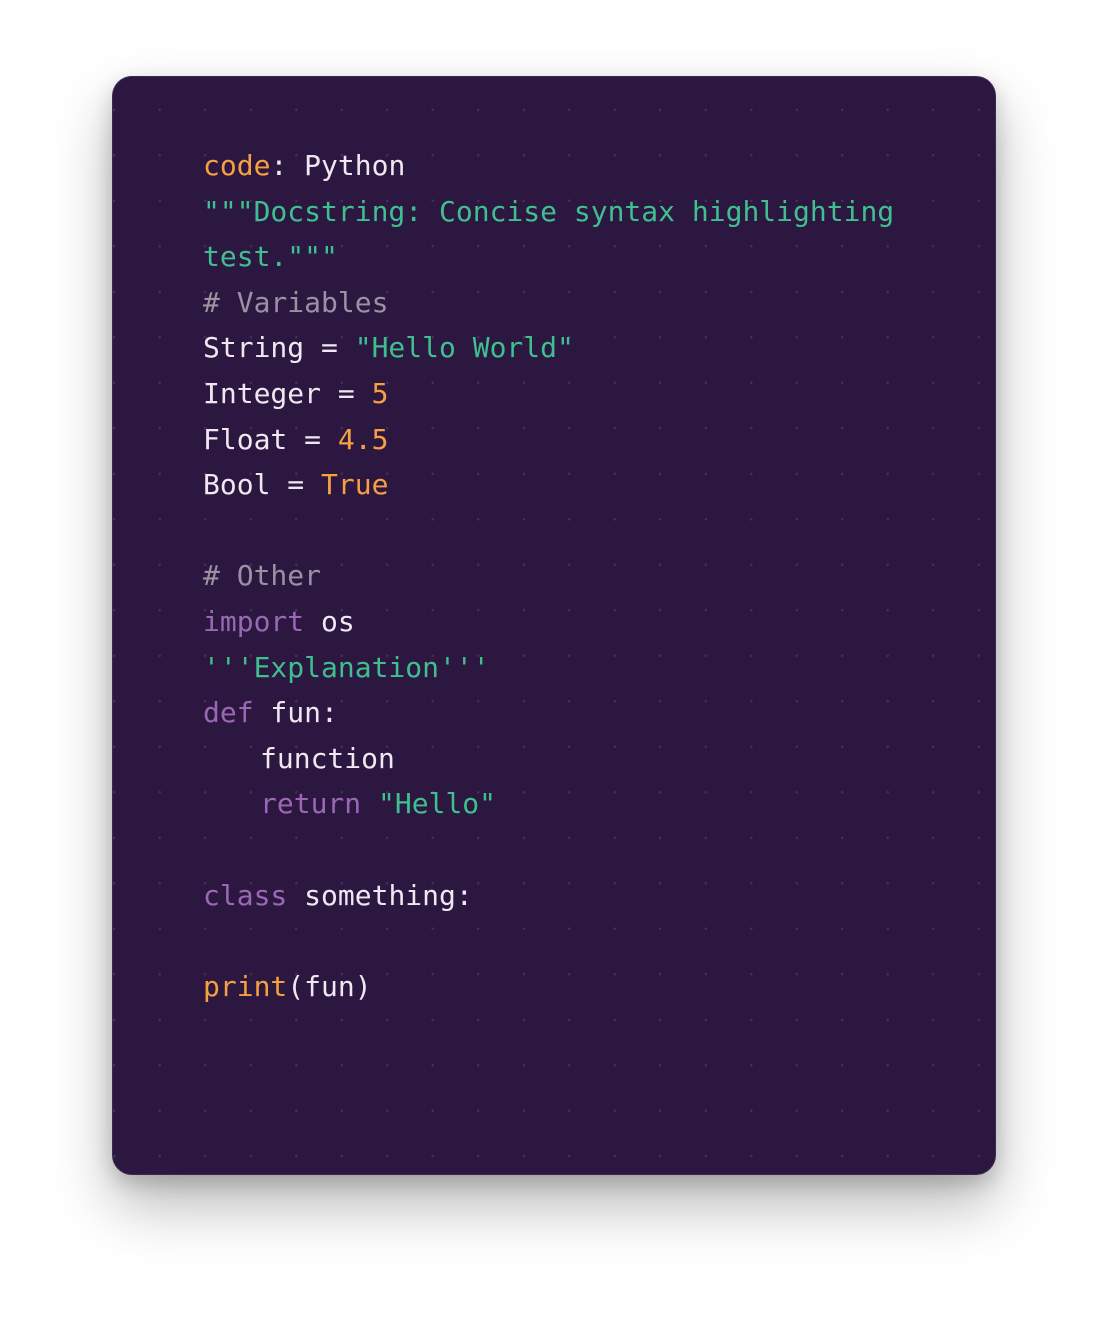 The height and width of the screenshot is (1324, 1108). What do you see at coordinates (380, 393) in the screenshot?
I see `code-token-num: 5` at bounding box center [380, 393].